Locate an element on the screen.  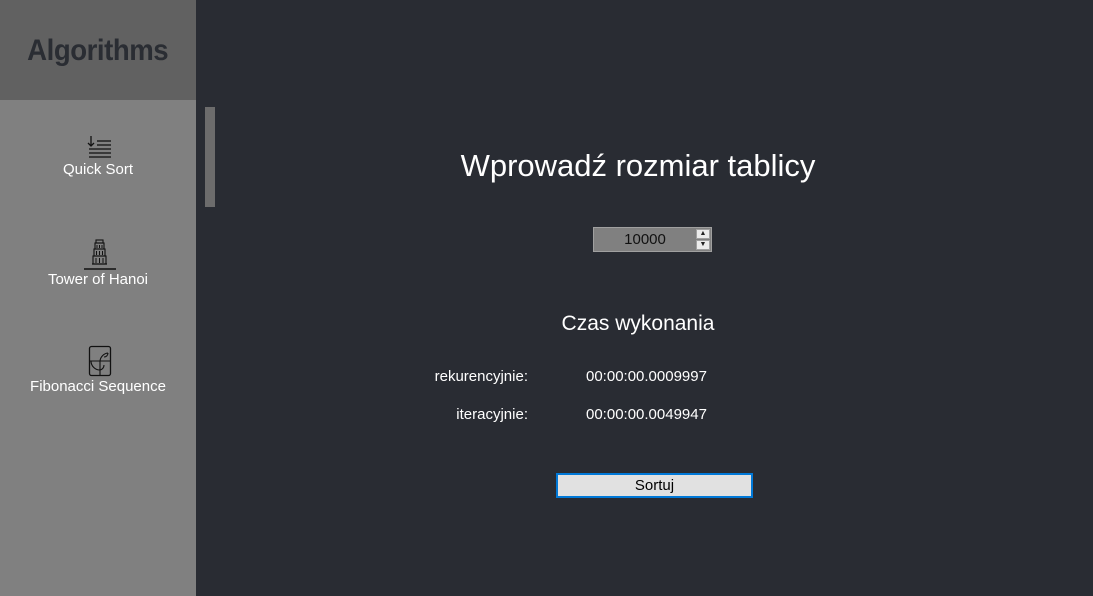
sidebar-item-label: Fibonacci Sequence is located at coordinates (98, 386).